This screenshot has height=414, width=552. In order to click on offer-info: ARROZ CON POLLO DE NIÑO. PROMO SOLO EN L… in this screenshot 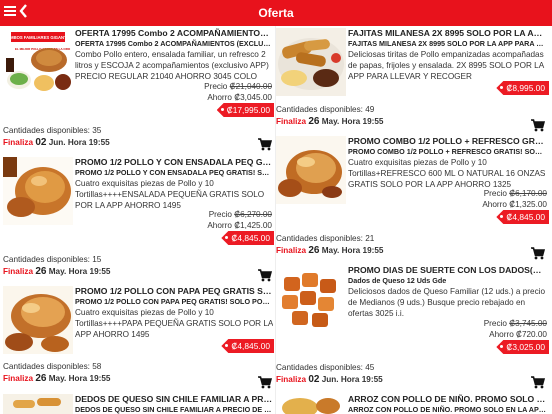, I will do `click(447, 404)`.